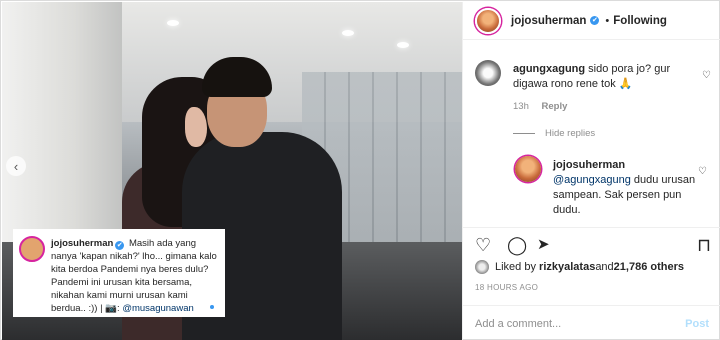  I want to click on hide-replies-button: Hide replies, so click(554, 133).